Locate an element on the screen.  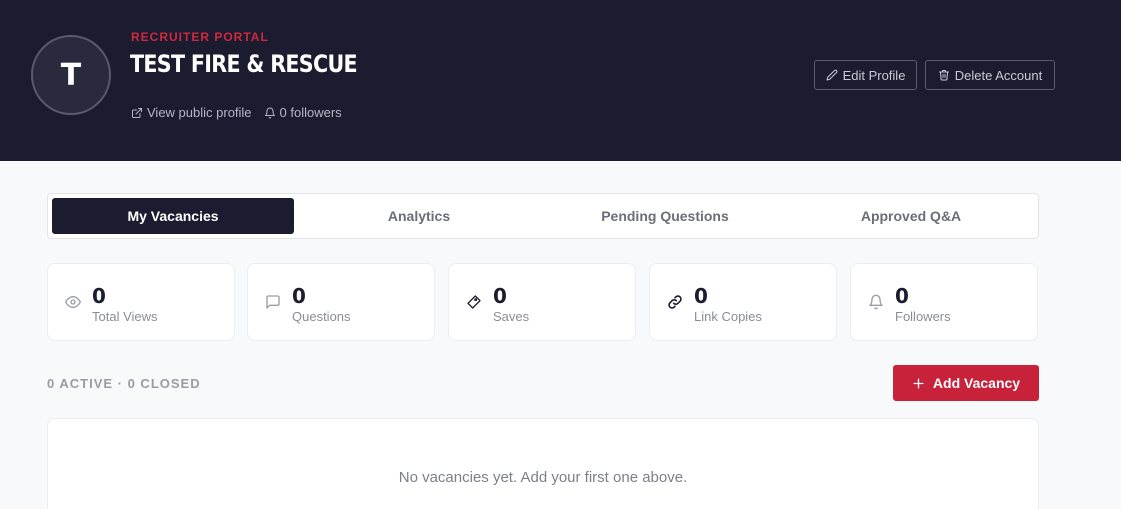
stat-label: Saves is located at coordinates (511, 316).